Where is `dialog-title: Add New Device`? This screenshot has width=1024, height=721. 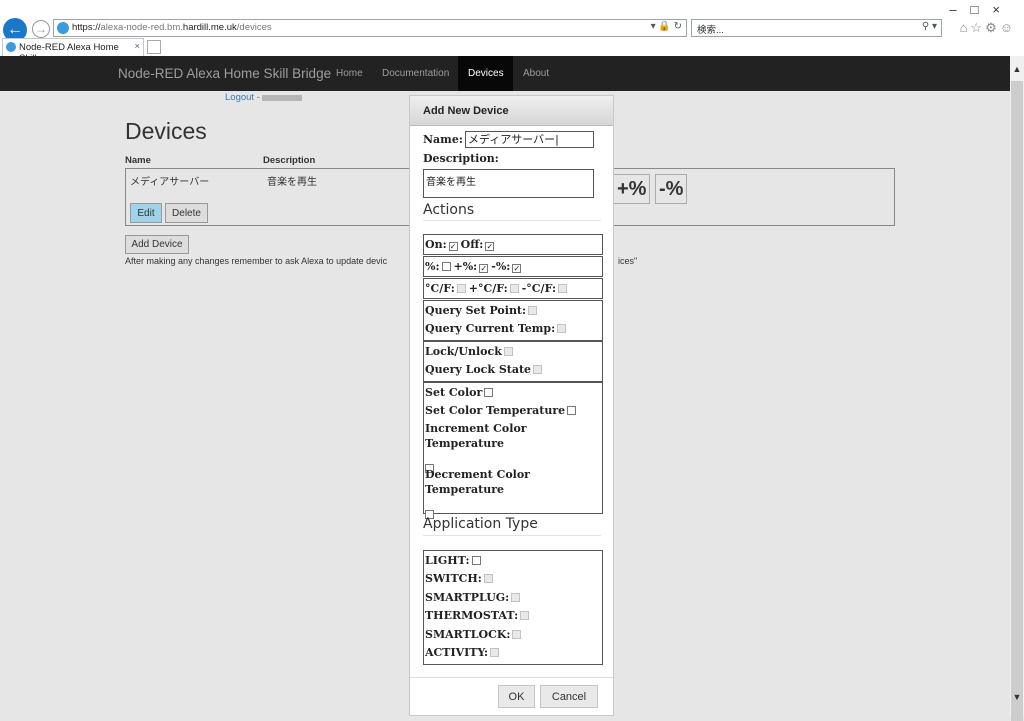 dialog-title: Add New Device is located at coordinates (466, 111).